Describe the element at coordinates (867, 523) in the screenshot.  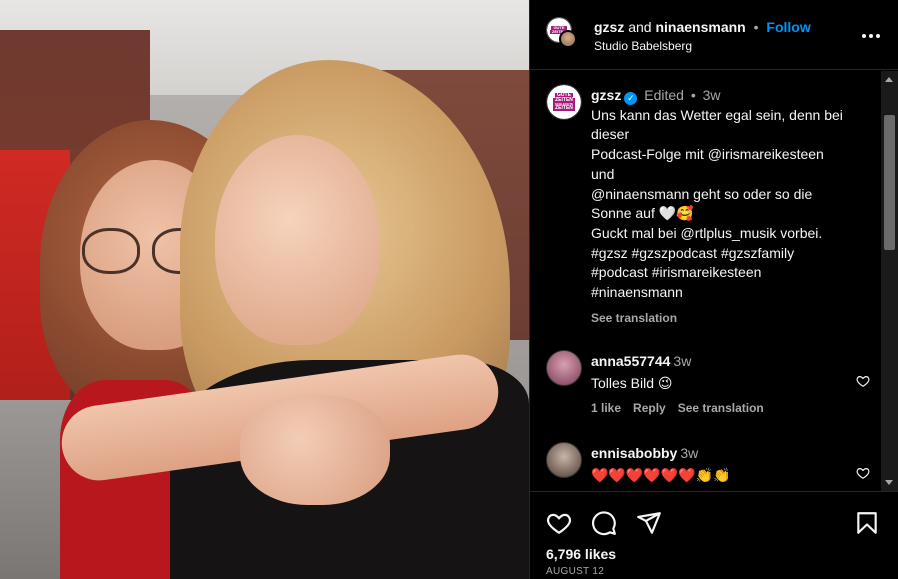
I see `save-icon` at that location.